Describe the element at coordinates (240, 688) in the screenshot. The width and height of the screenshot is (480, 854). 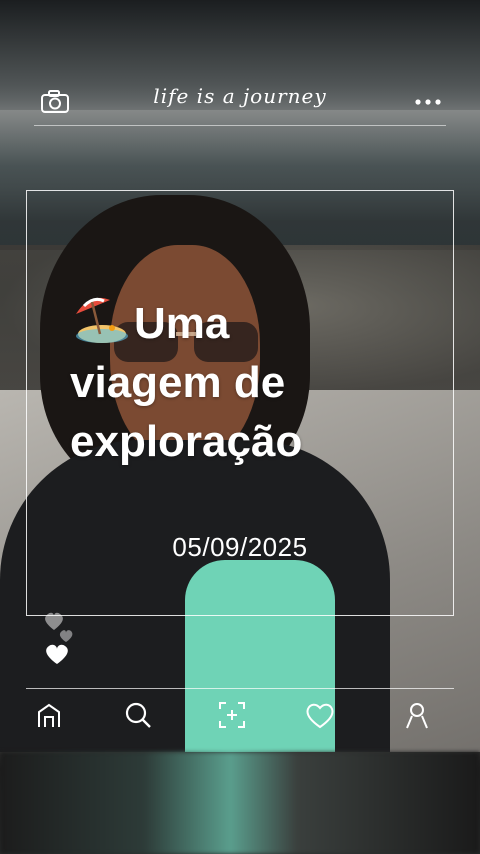
I see `nav-divider` at that location.